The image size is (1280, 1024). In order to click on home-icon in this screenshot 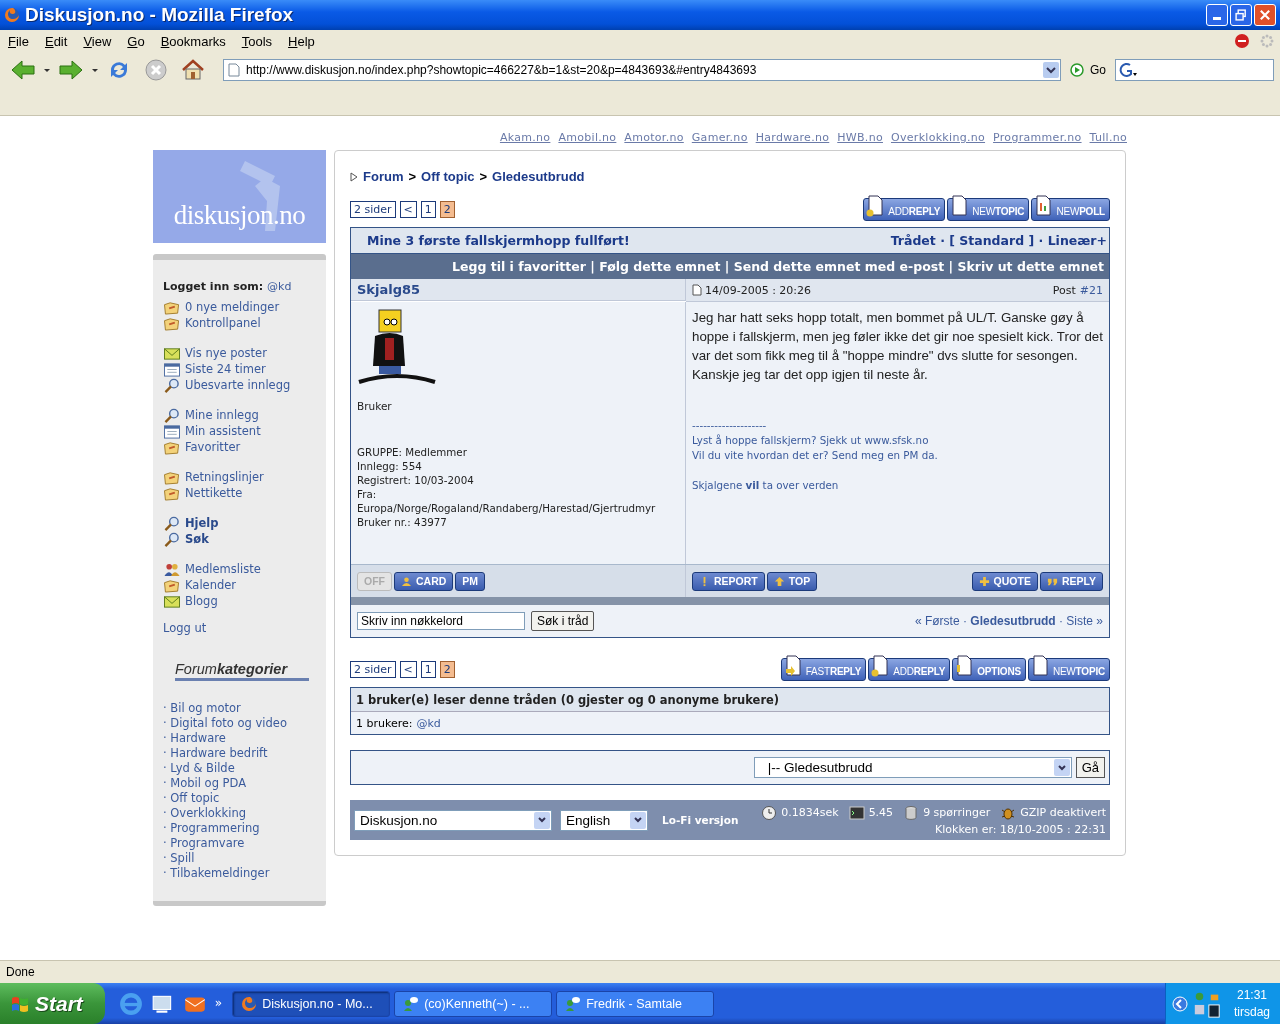, I will do `click(193, 70)`.